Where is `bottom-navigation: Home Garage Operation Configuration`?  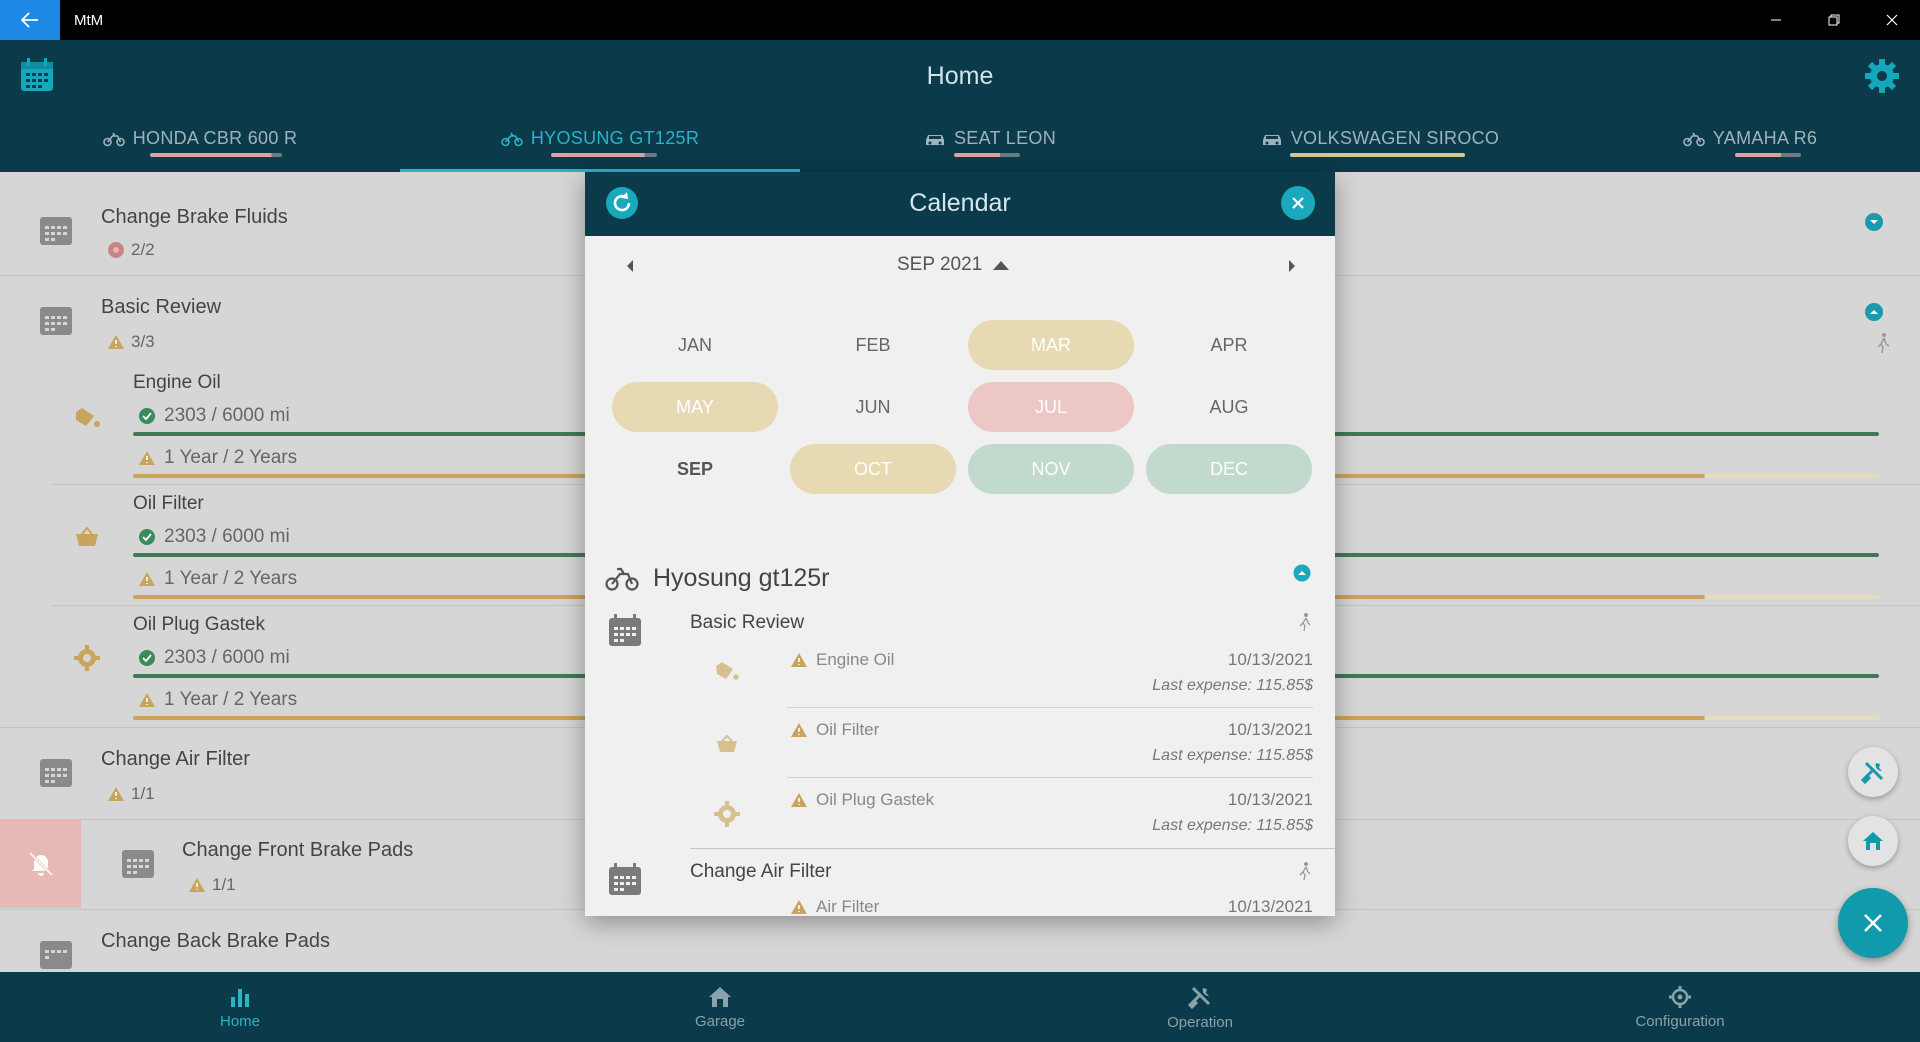 bottom-navigation: Home Garage Operation Configuration is located at coordinates (960, 1007).